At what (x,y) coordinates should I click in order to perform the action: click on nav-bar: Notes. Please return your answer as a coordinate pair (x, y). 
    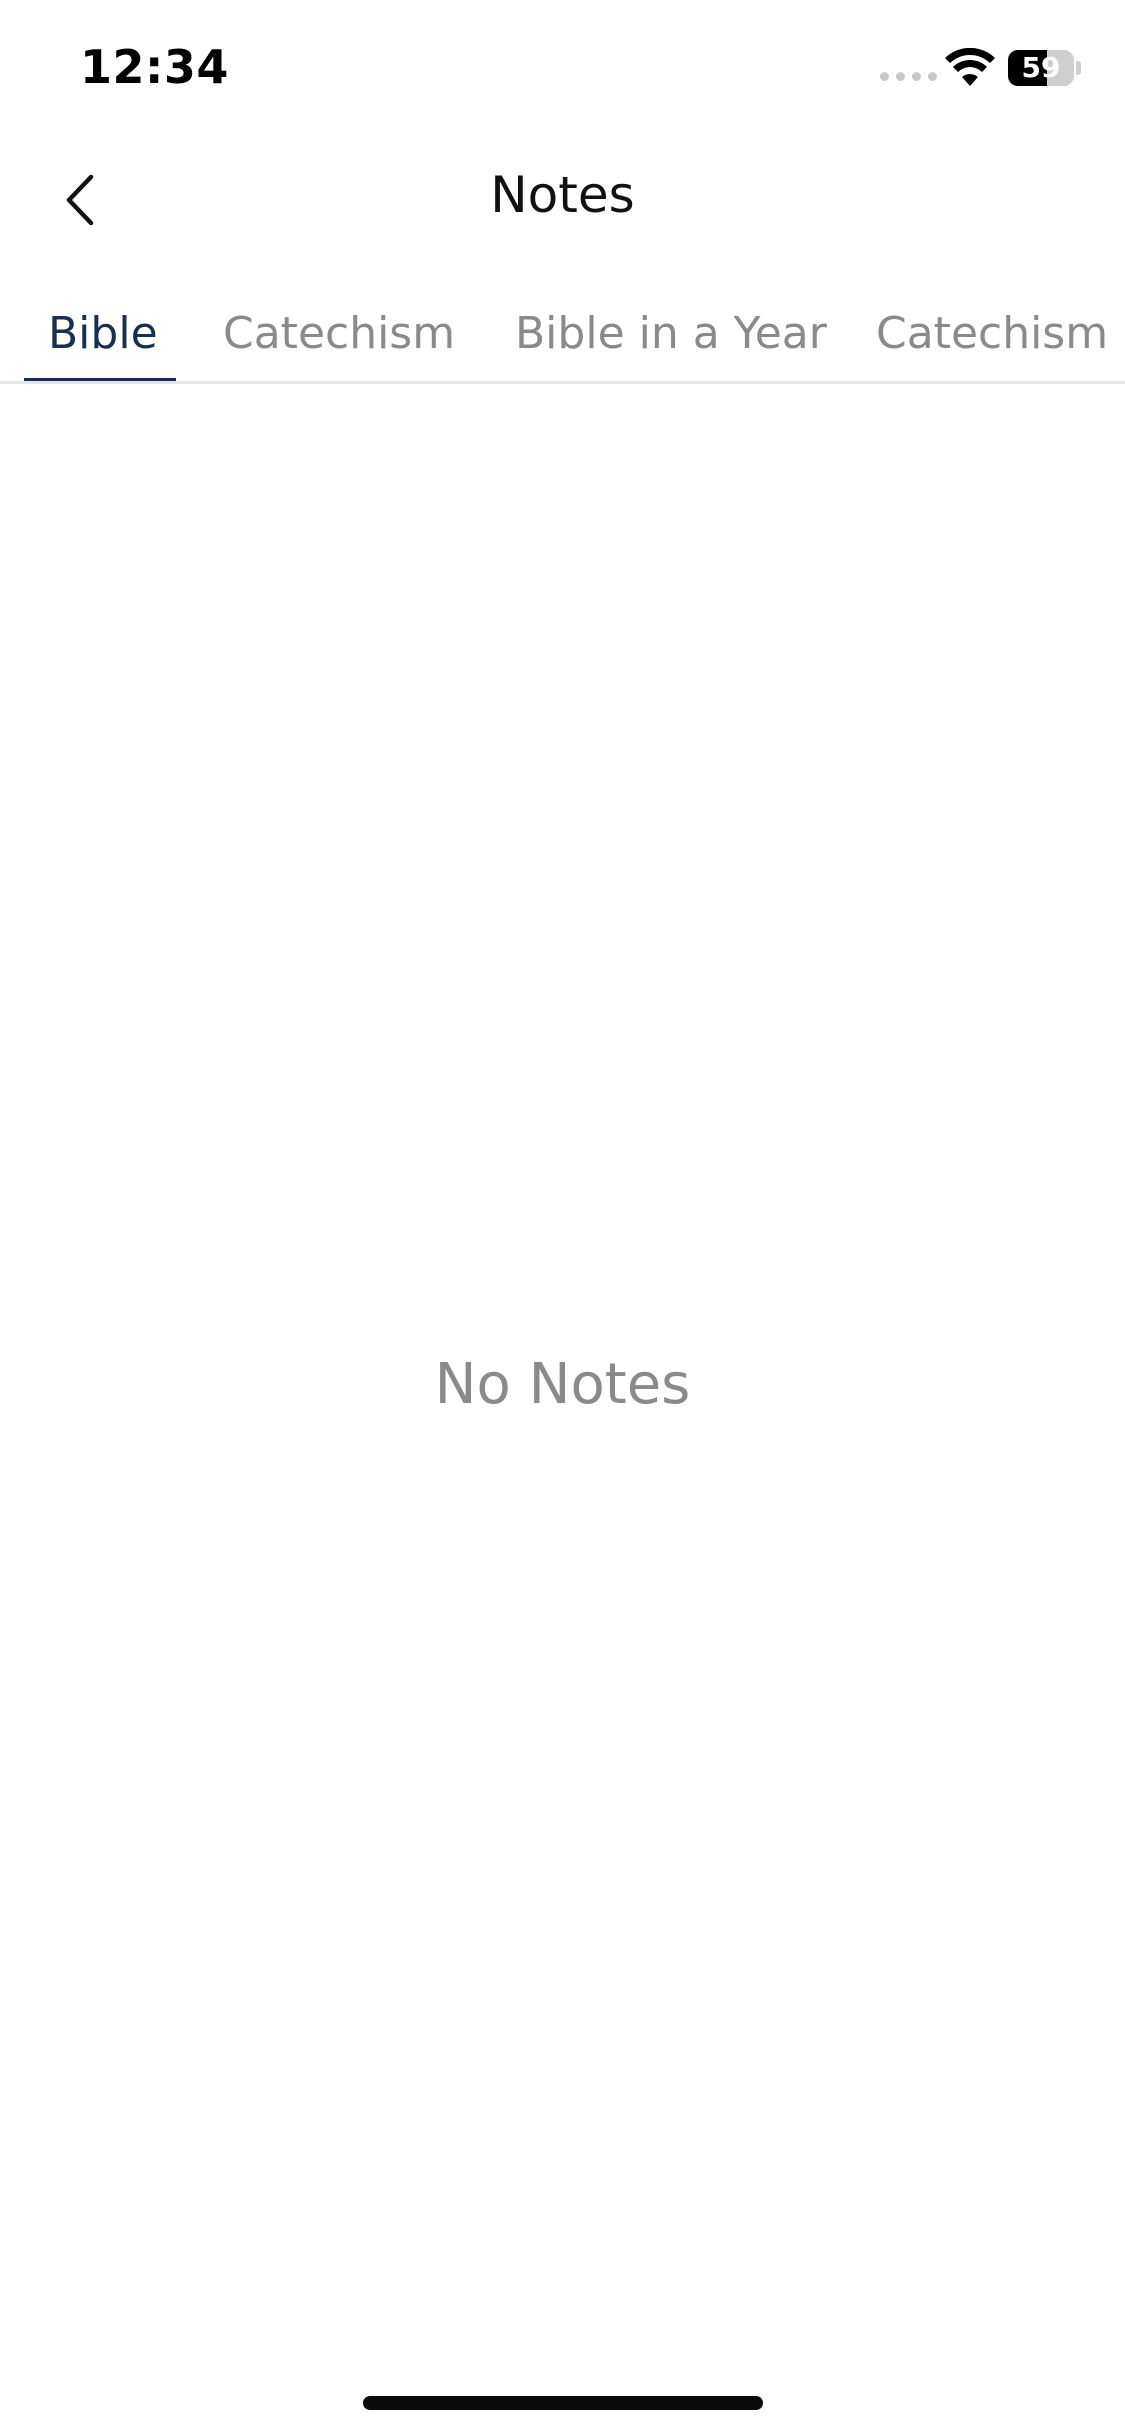
    Looking at the image, I should click on (562, 200).